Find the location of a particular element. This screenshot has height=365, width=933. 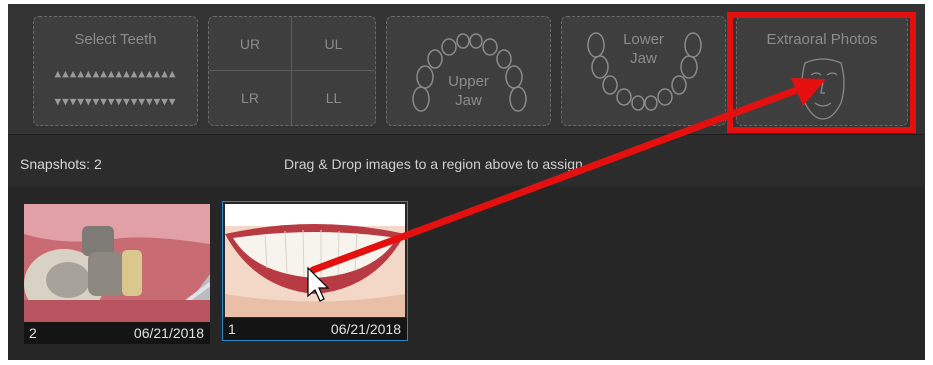

snapshot-caption: 2 06/21/2018 is located at coordinates (117, 333).